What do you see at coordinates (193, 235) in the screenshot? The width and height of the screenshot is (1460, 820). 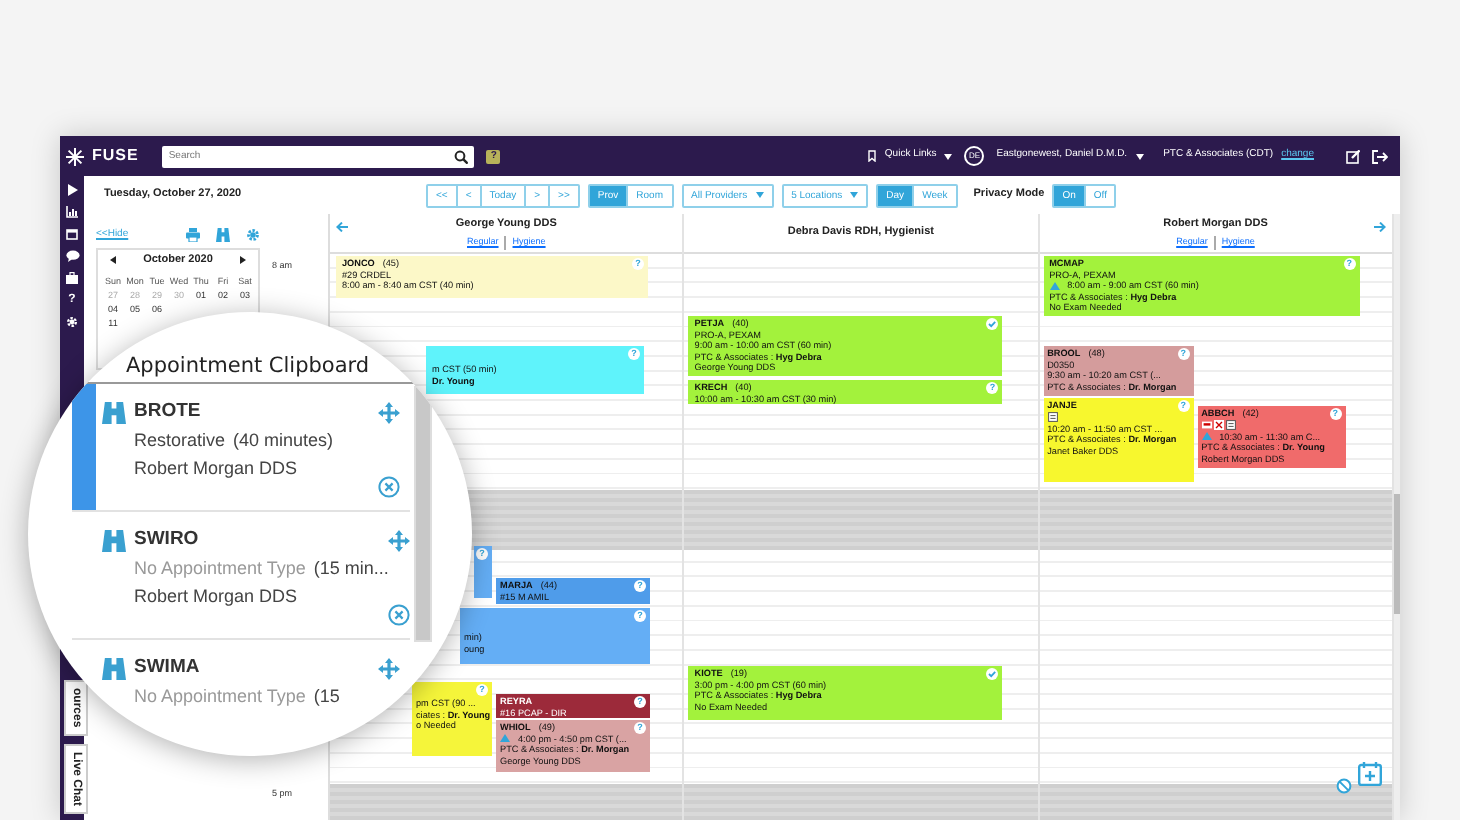 I see `printer-icon` at bounding box center [193, 235].